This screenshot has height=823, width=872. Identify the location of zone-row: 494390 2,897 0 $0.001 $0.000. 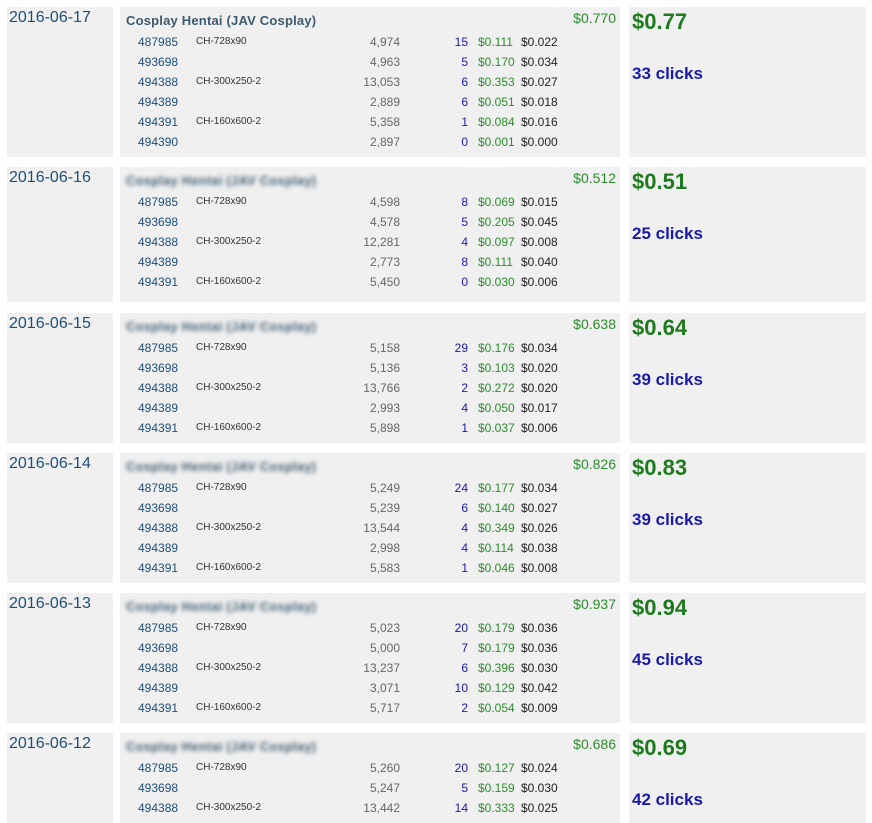
(370, 142).